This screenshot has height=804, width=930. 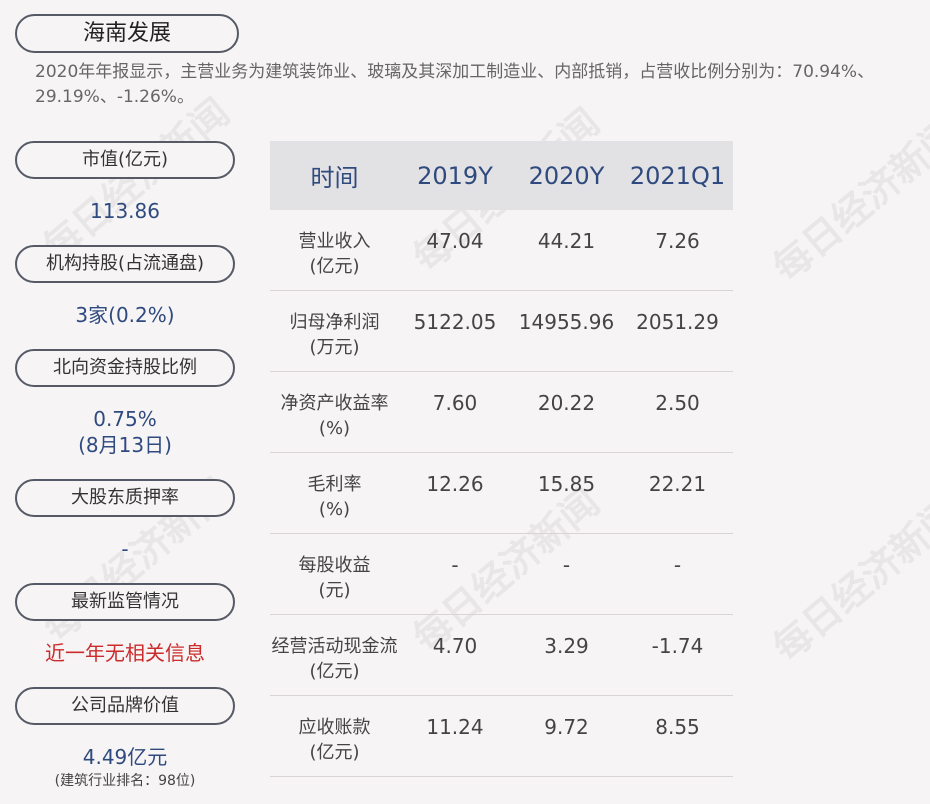 I want to click on row-label: 毛利率, so click(x=334, y=484).